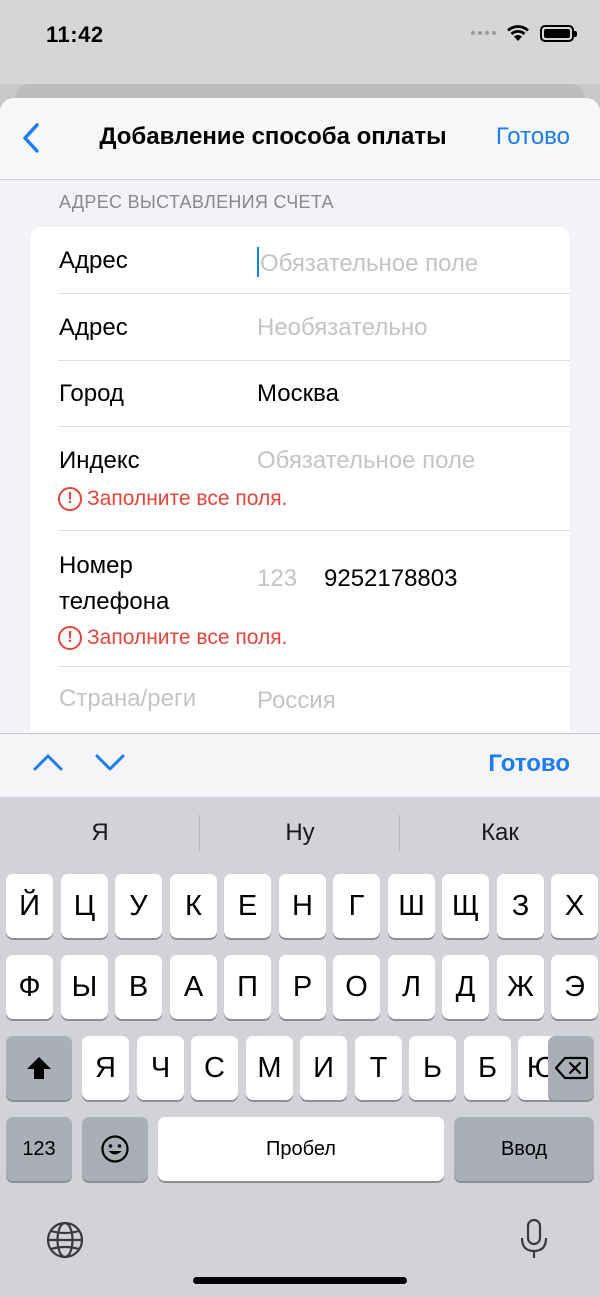 The height and width of the screenshot is (1297, 600). I want to click on status-bar: 11:42, so click(300, 42).